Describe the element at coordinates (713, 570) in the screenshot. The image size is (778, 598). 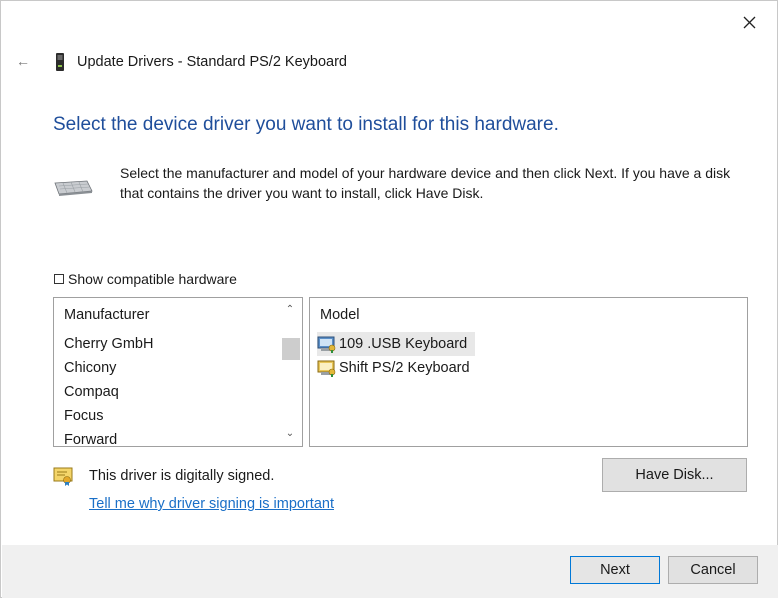
I see `cancel-button: Cancel` at that location.